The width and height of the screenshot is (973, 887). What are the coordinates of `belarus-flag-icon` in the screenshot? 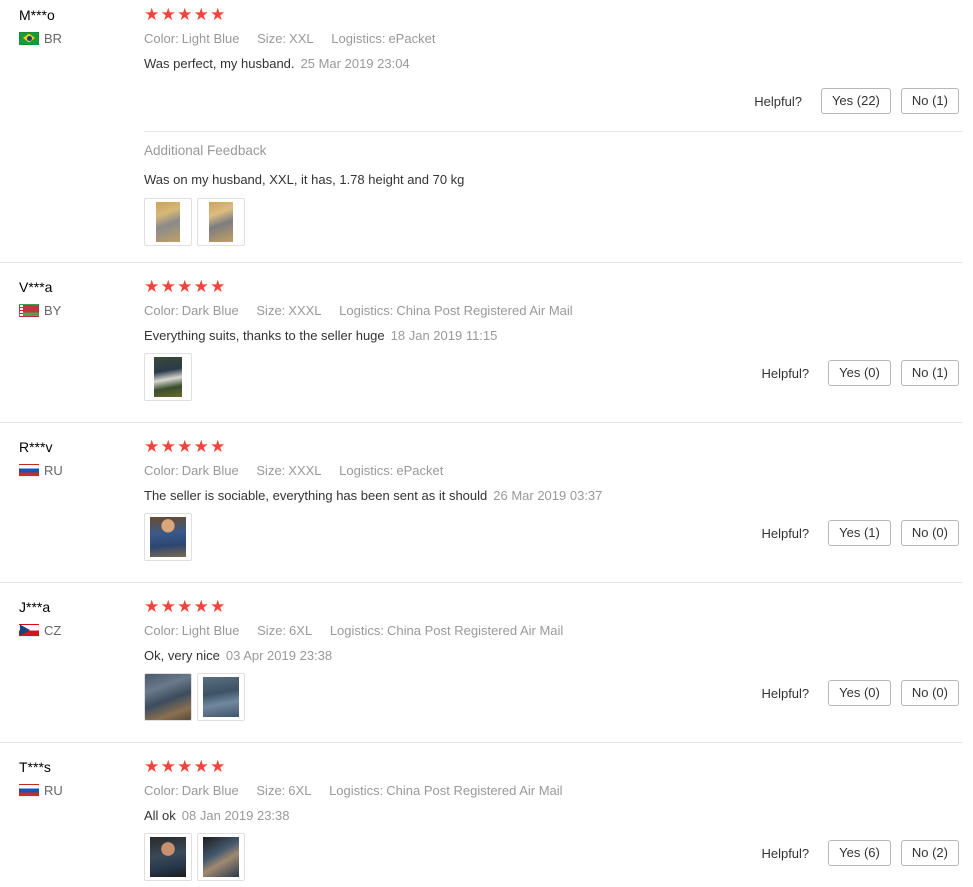 It's located at (29, 310).